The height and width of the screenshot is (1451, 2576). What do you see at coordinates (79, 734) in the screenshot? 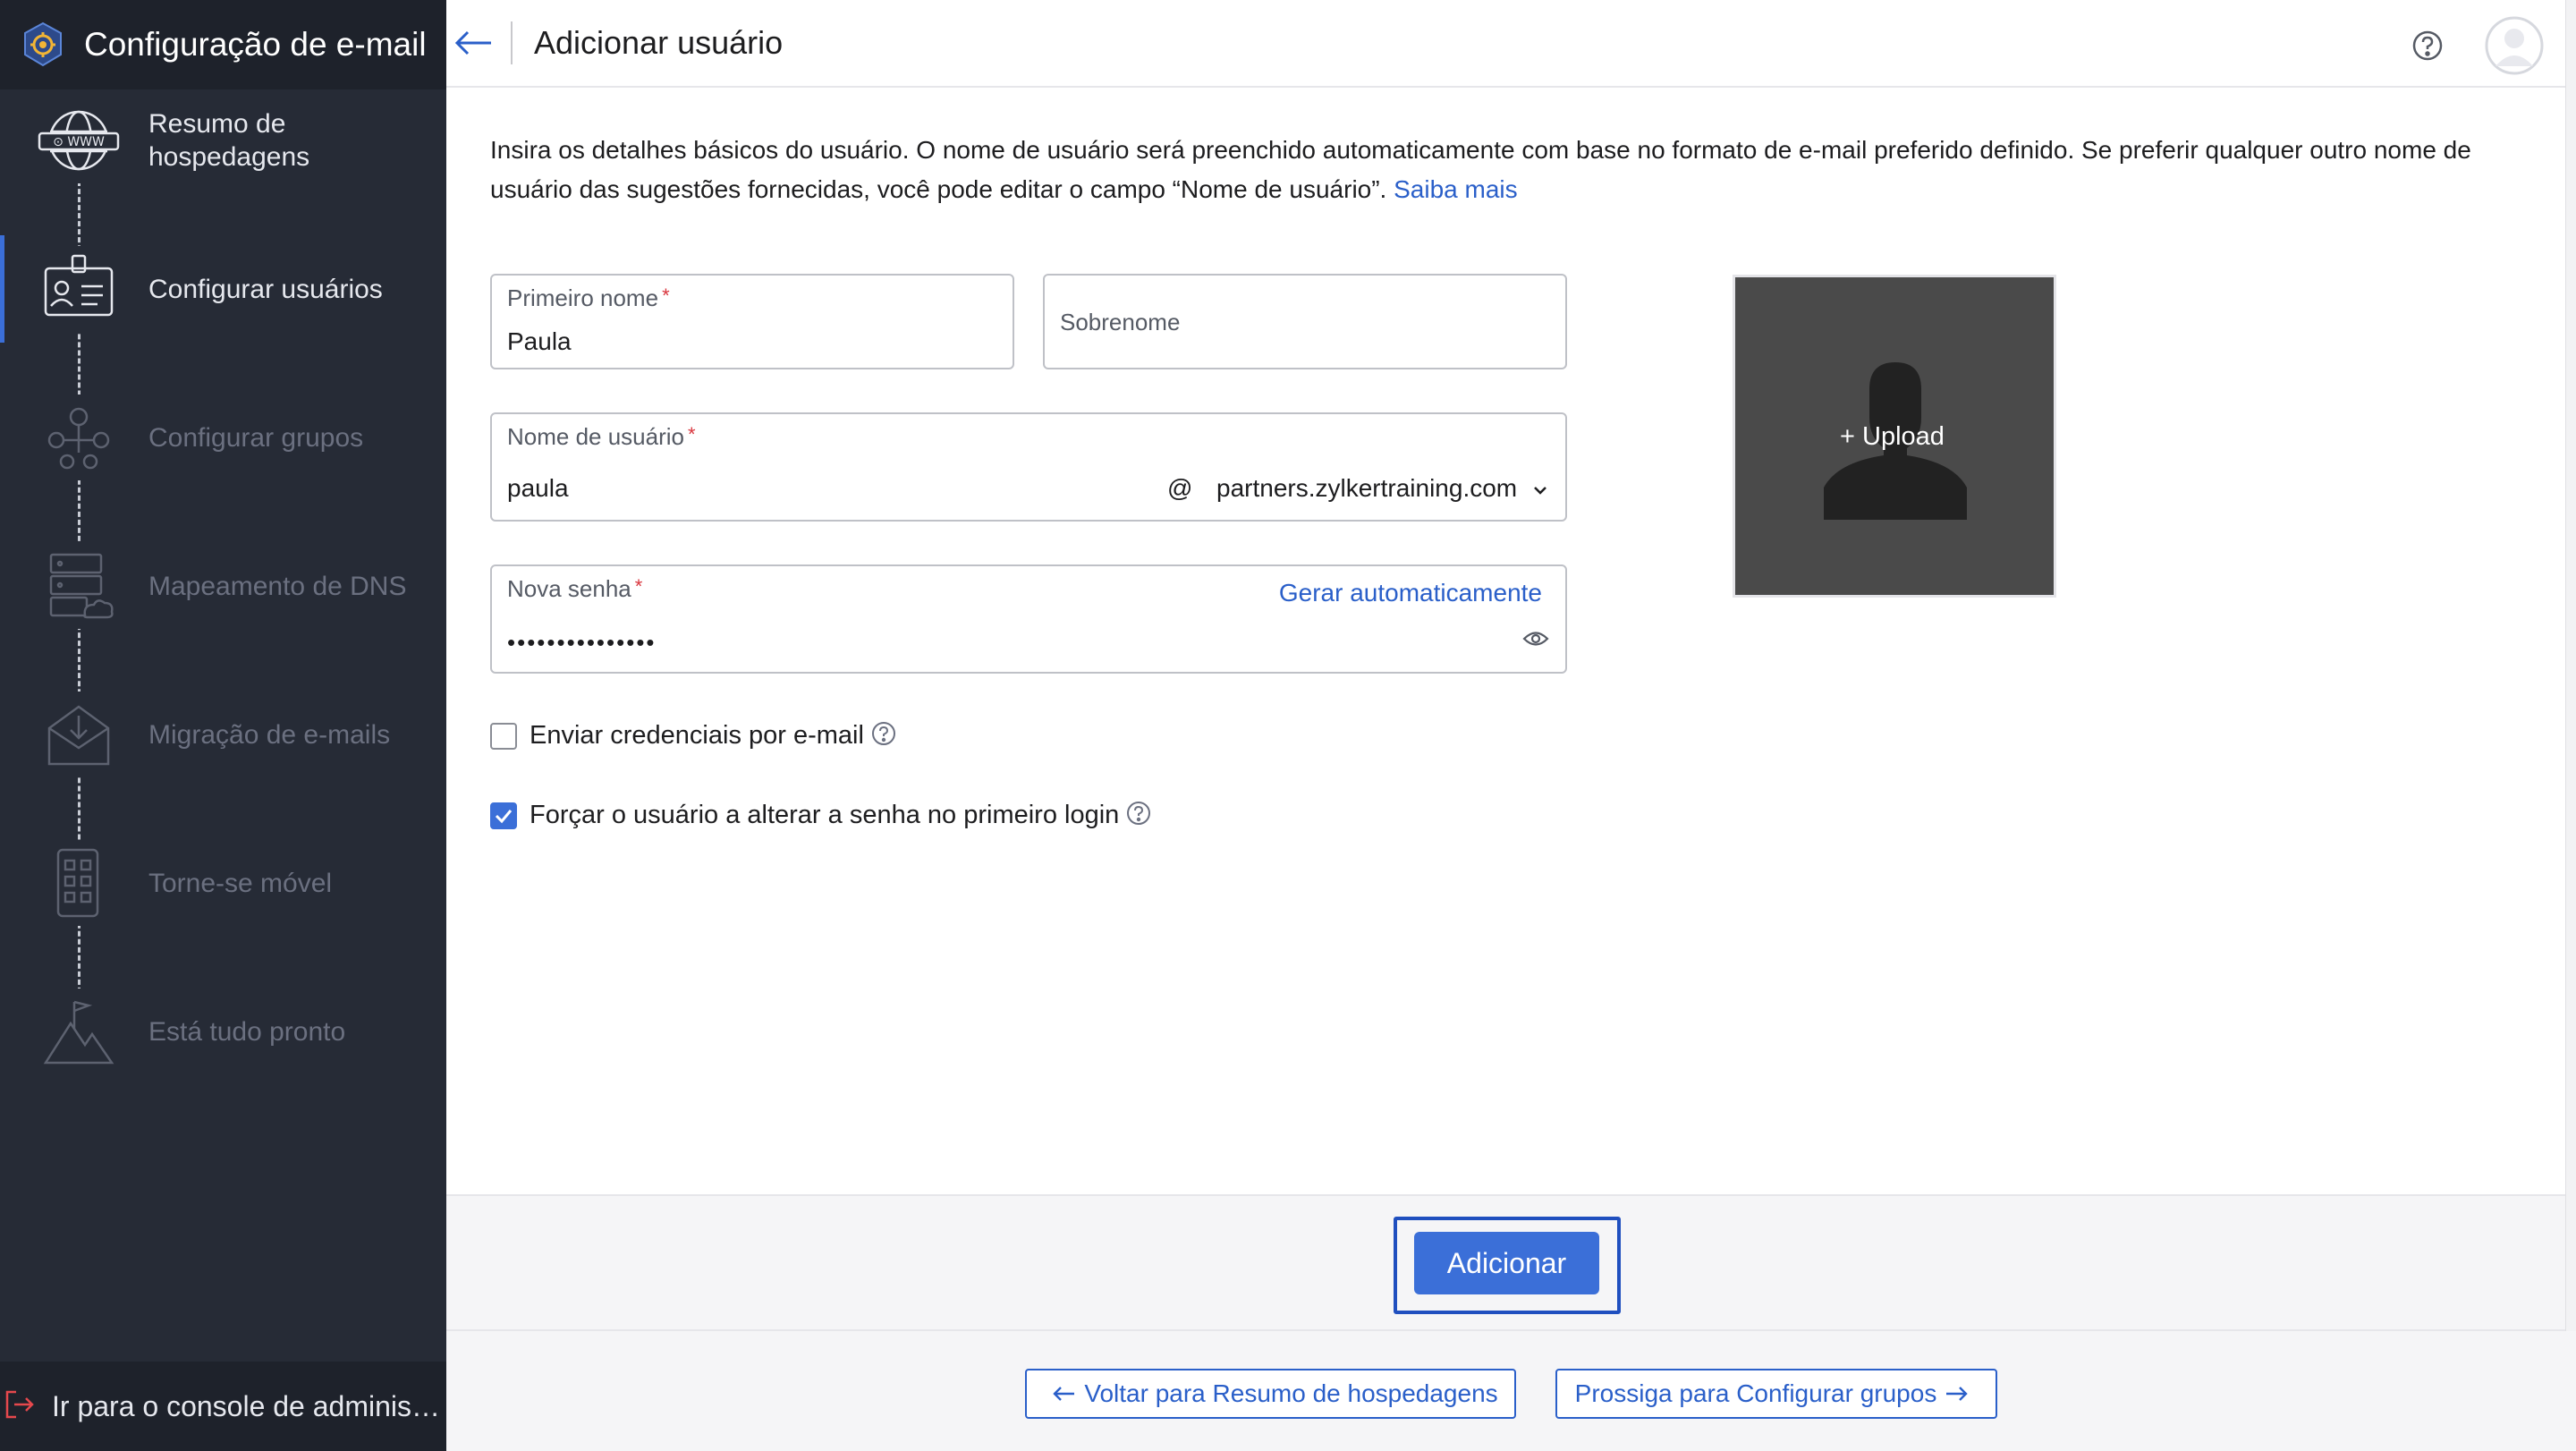
I see `mail-download-icon` at bounding box center [79, 734].